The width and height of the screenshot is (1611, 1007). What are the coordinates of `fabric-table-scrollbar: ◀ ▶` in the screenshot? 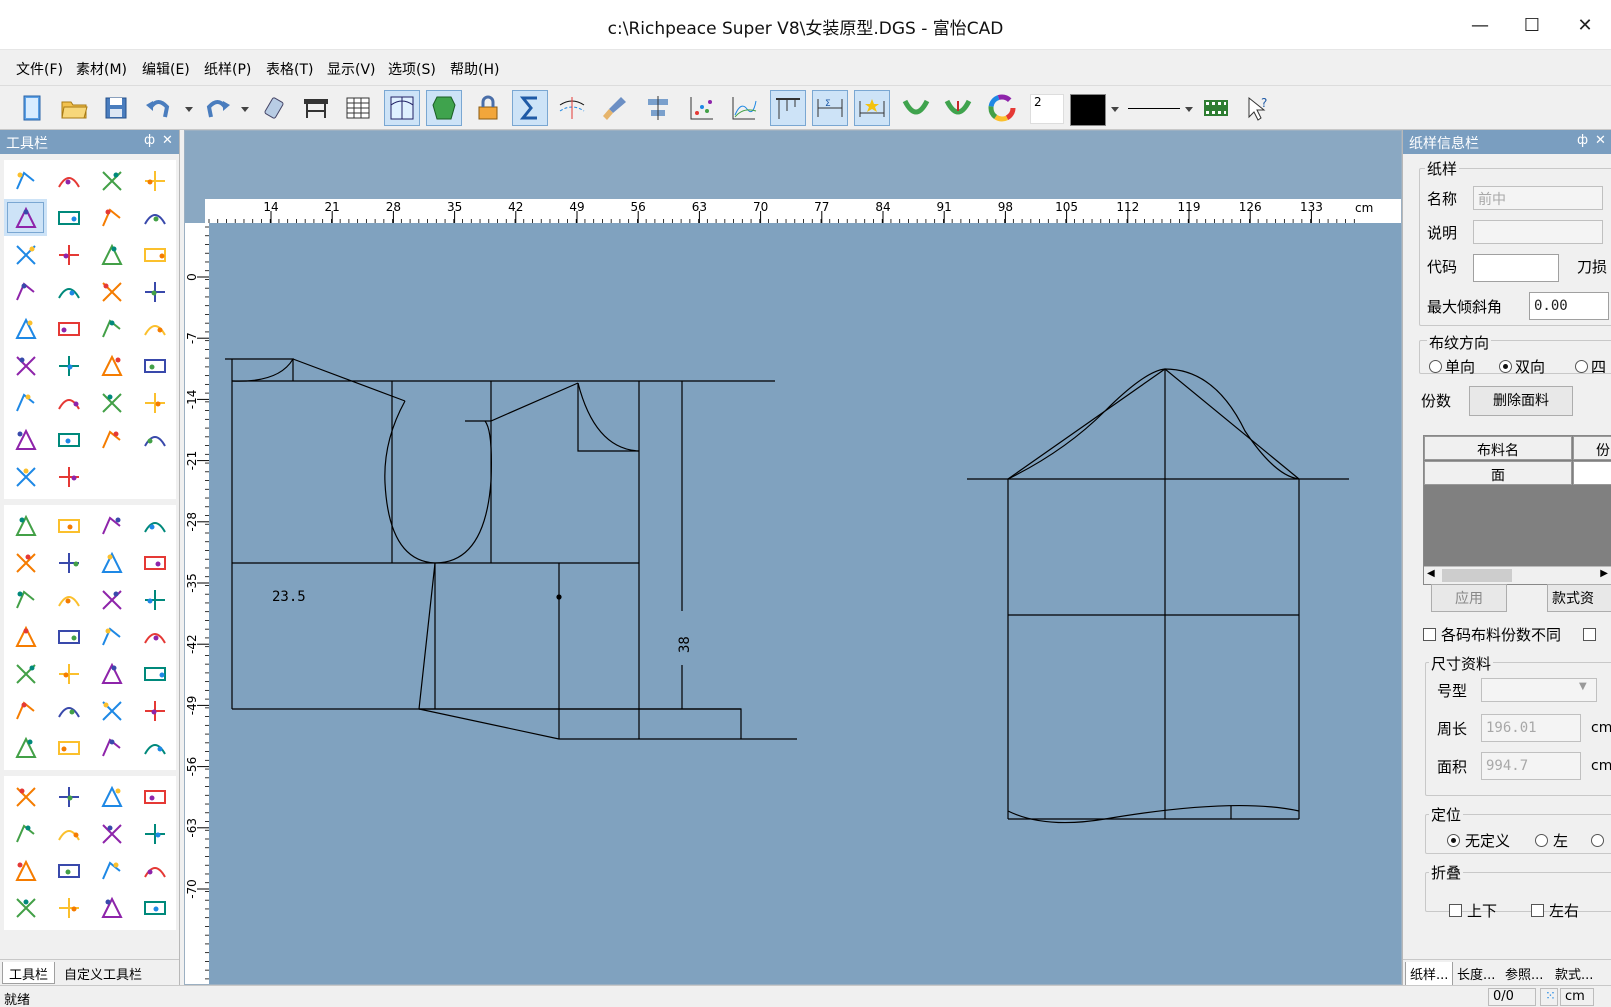 It's located at (1517, 575).